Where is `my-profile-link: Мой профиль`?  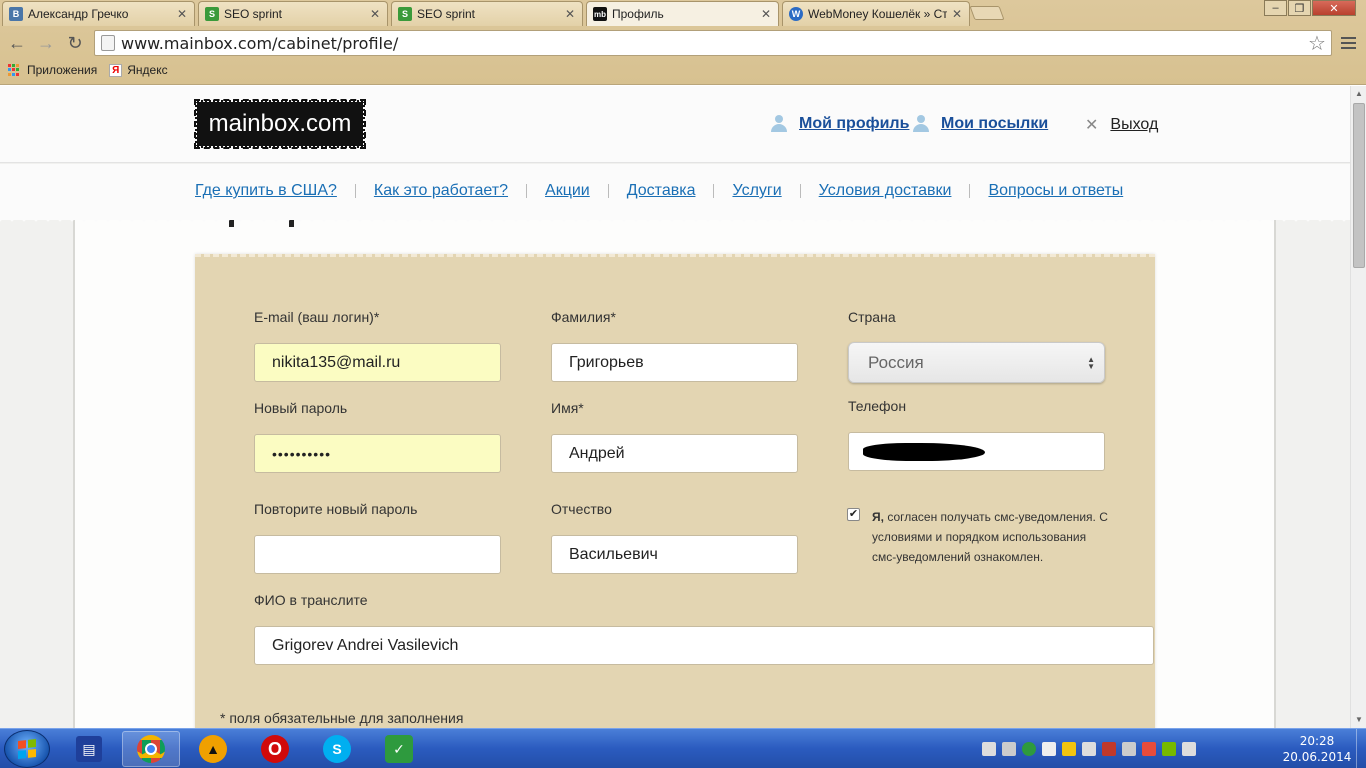 my-profile-link: Мой профиль is located at coordinates (839, 124).